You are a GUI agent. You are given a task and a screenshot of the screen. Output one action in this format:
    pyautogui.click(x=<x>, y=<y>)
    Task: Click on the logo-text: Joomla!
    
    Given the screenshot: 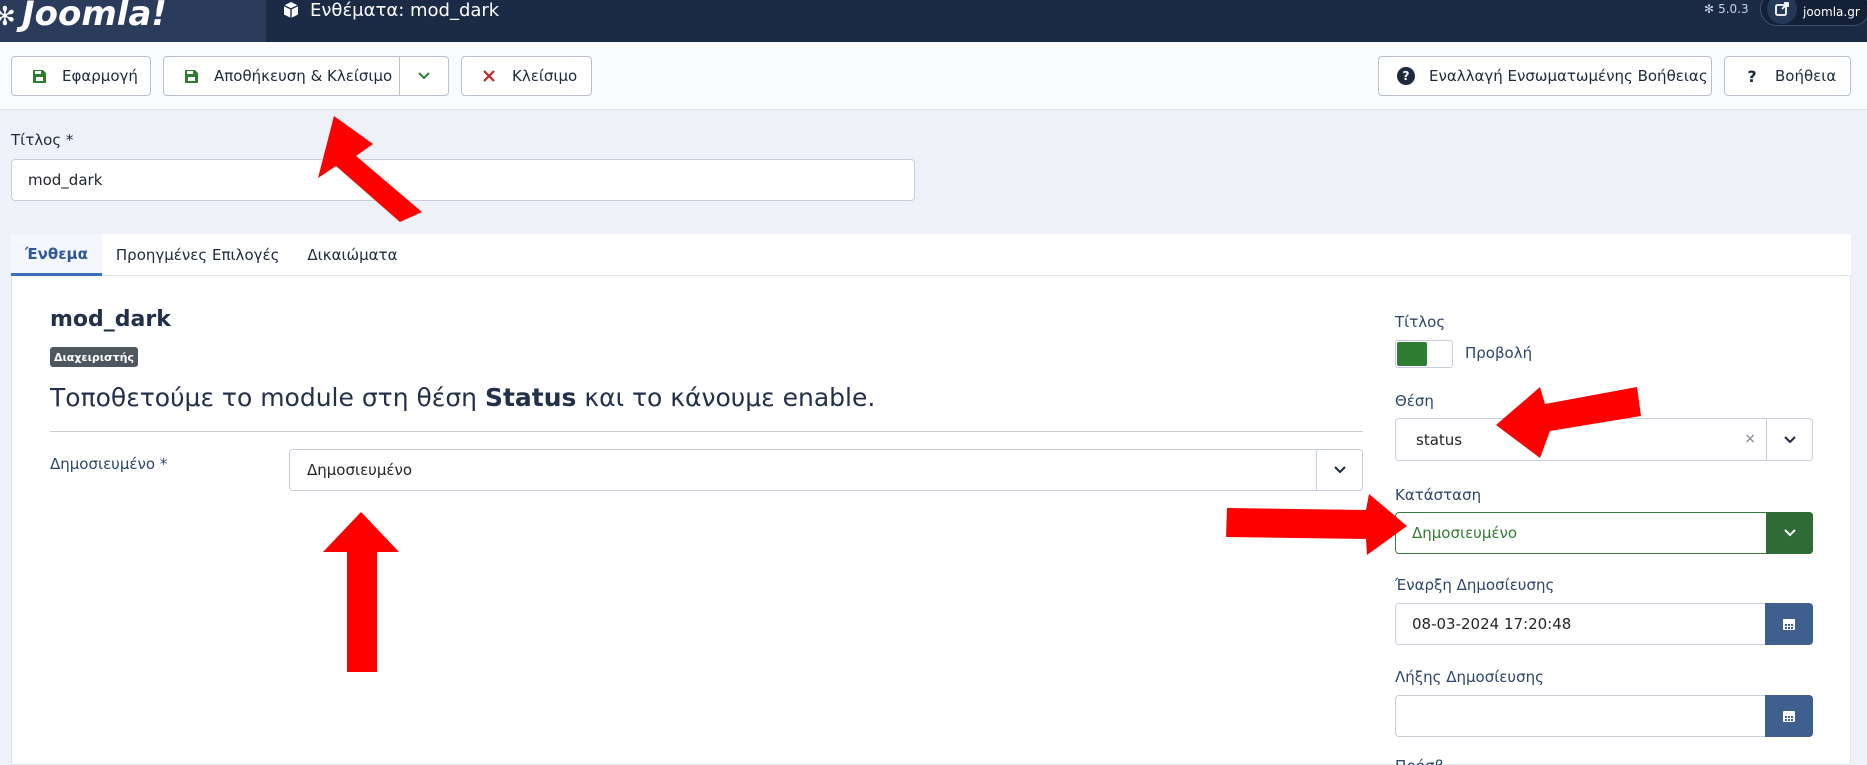 What is the action you would take?
    pyautogui.click(x=94, y=17)
    